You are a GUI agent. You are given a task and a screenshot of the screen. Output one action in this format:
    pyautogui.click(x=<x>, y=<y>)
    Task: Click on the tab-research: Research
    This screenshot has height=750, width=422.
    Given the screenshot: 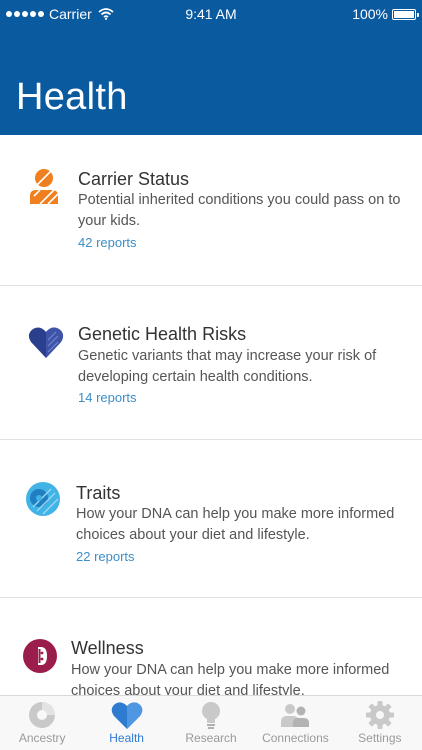 What is the action you would take?
    pyautogui.click(x=211, y=723)
    